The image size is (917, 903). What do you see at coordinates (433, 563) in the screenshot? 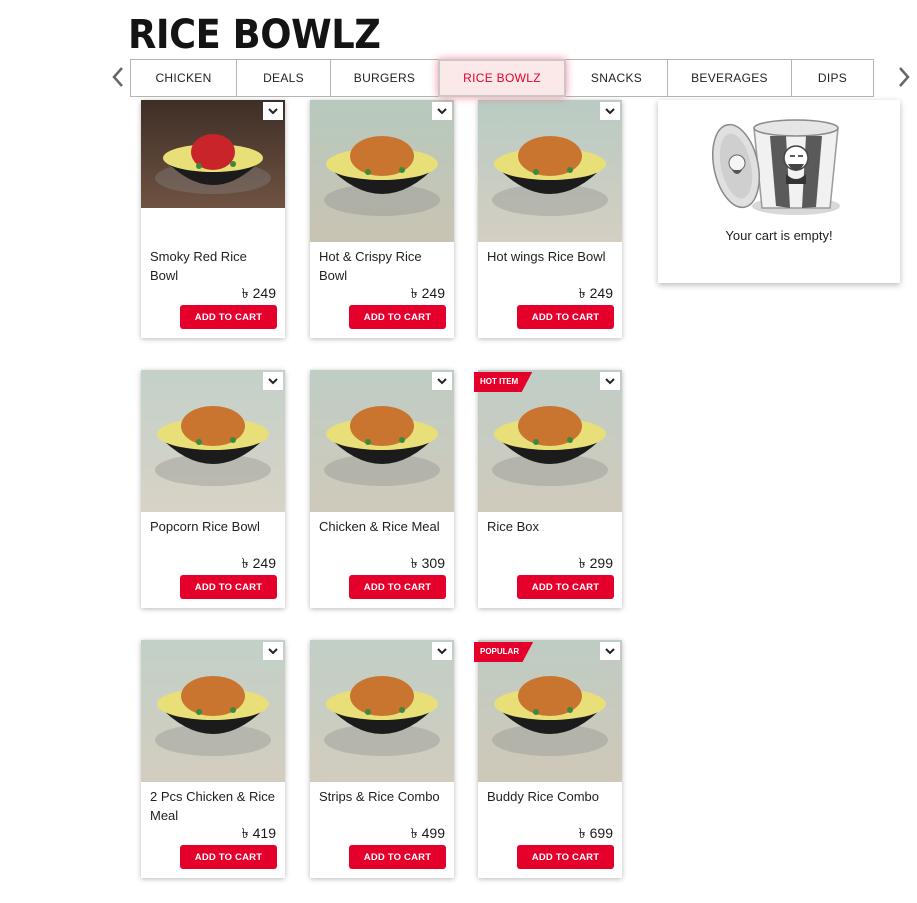
I see `price-value: 309` at bounding box center [433, 563].